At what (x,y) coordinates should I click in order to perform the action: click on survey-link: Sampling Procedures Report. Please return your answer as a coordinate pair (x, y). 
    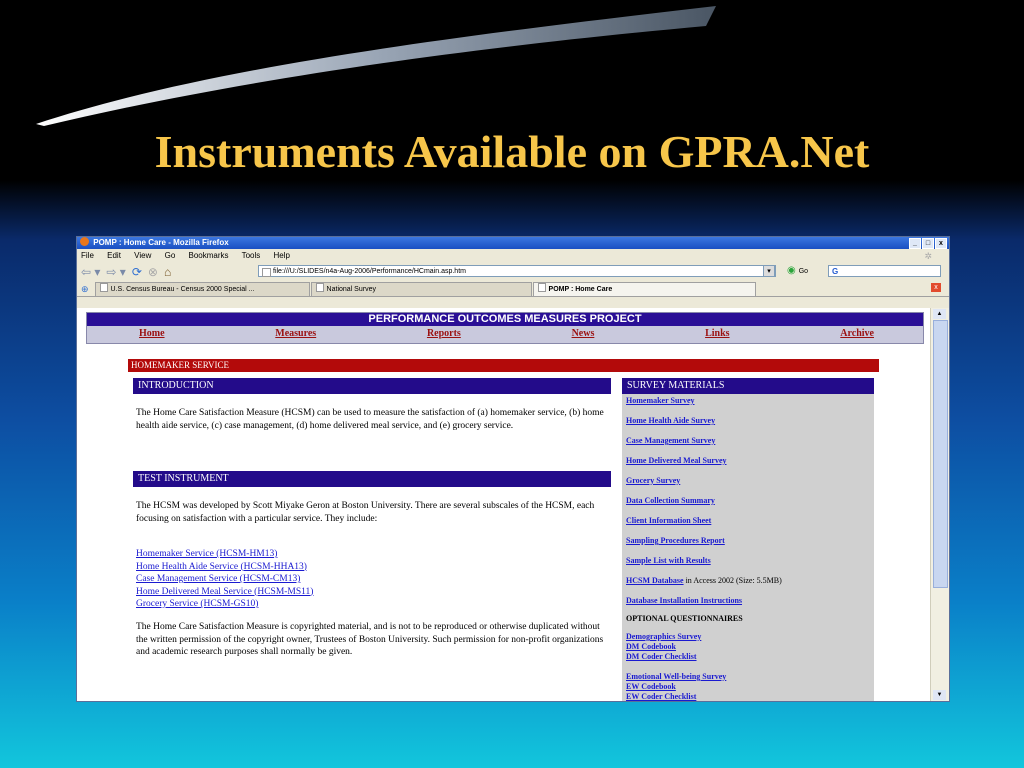
    Looking at the image, I should click on (675, 540).